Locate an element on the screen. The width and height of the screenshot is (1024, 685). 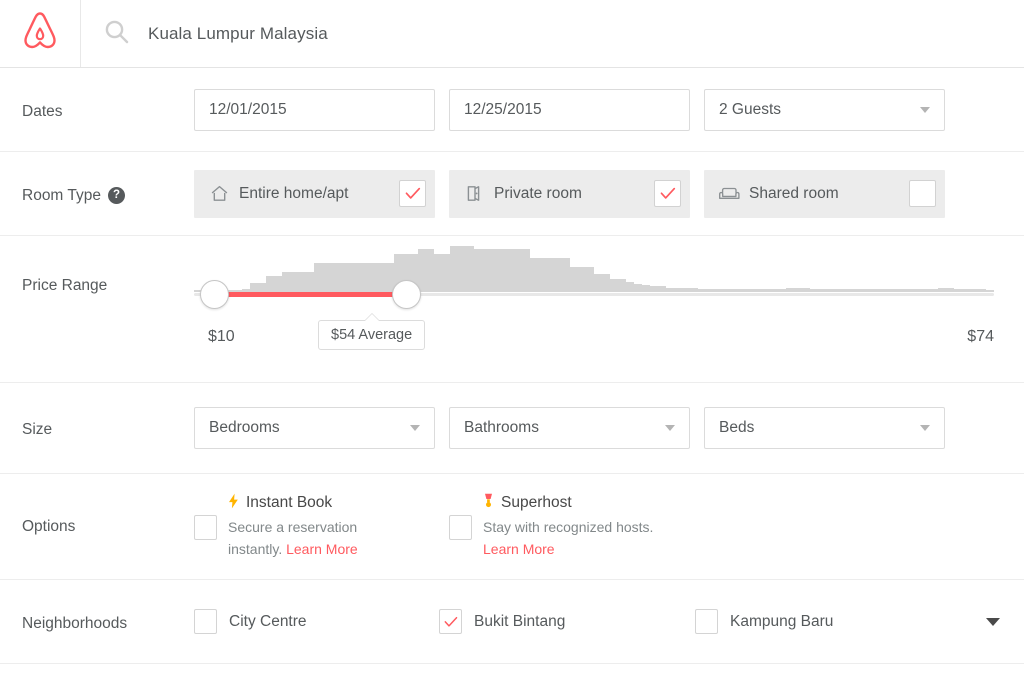
filter-row-size: Size Bedrooms Bathrooms Beds is located at coordinates (512, 428).